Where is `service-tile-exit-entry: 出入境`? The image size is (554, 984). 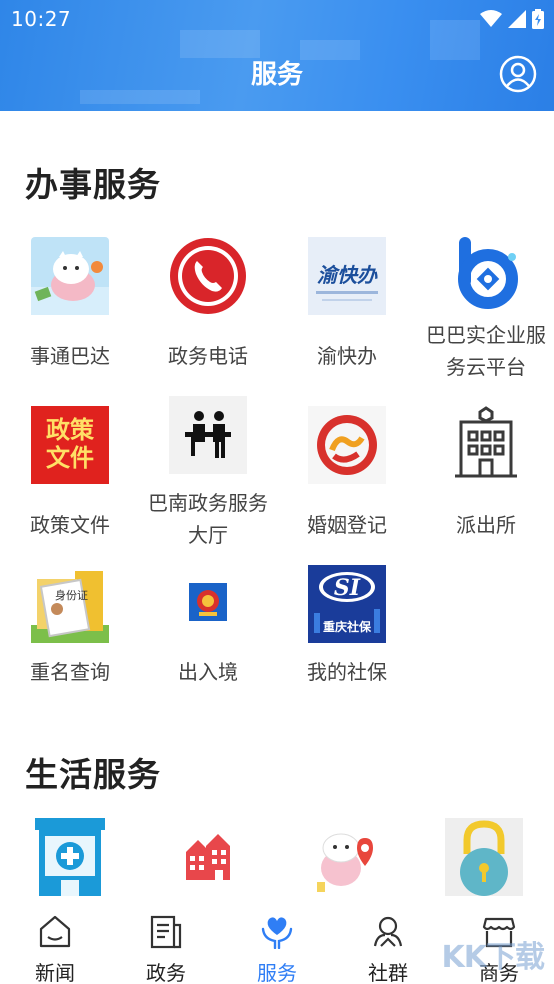
service-tile-exit-entry: 出入境 is located at coordinates (208, 630).